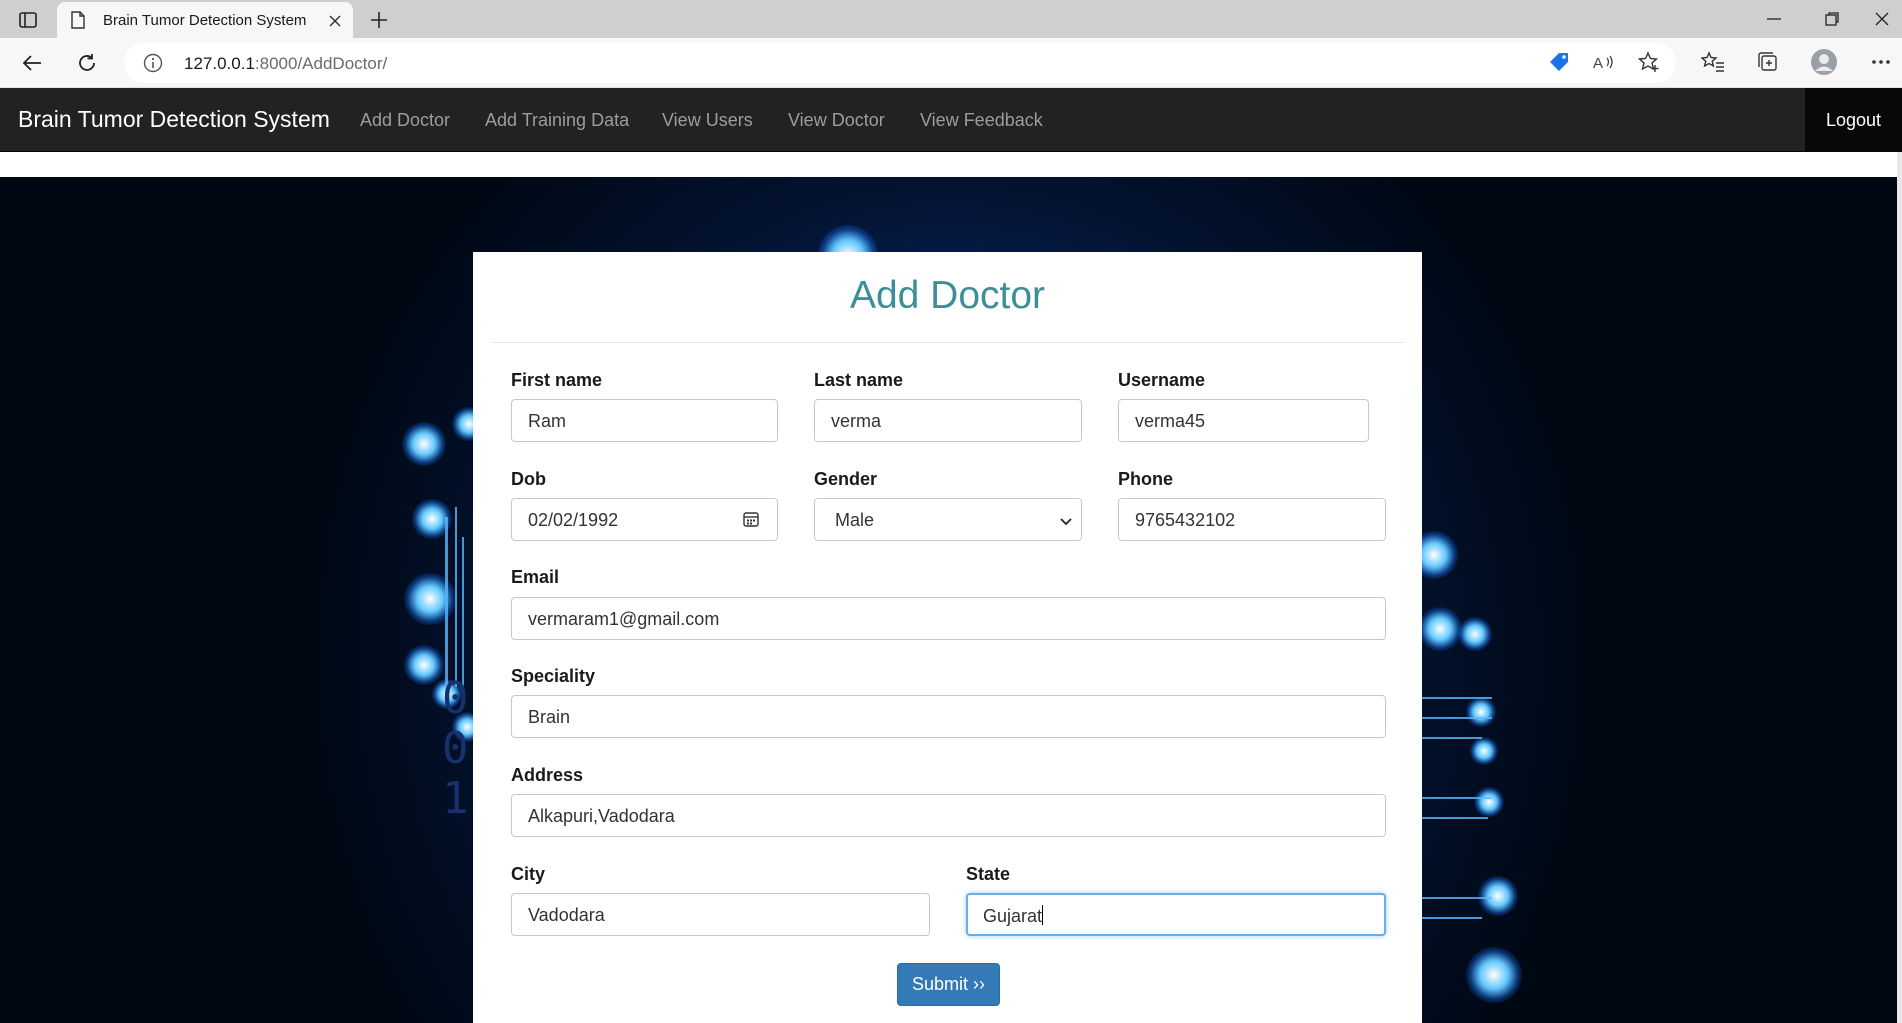 This screenshot has width=1902, height=1023. I want to click on brand-link: Brain Tumor Detection System, so click(174, 119).